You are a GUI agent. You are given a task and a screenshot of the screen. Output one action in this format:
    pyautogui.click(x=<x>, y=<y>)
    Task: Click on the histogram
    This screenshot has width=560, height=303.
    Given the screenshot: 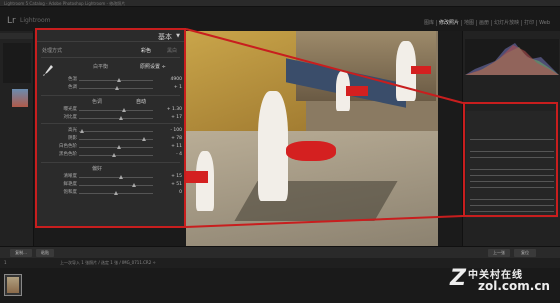 What is the action you would take?
    pyautogui.click(x=512, y=57)
    